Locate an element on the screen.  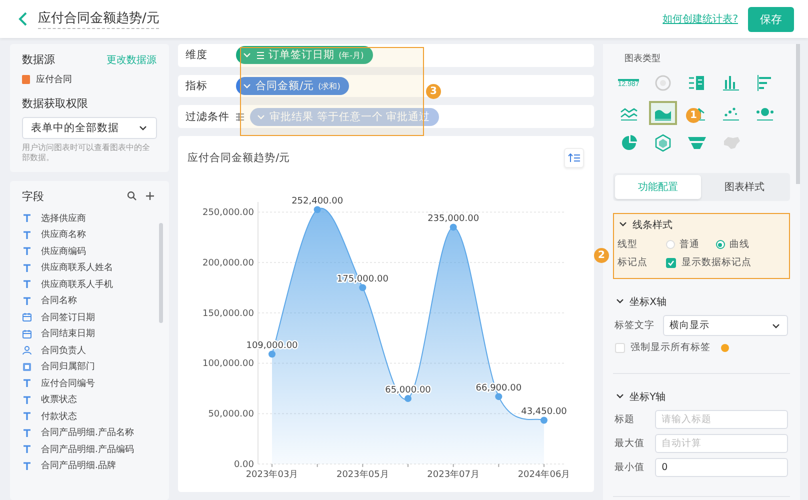
section-toggle: 线条样式 is located at coordinates (645, 225).